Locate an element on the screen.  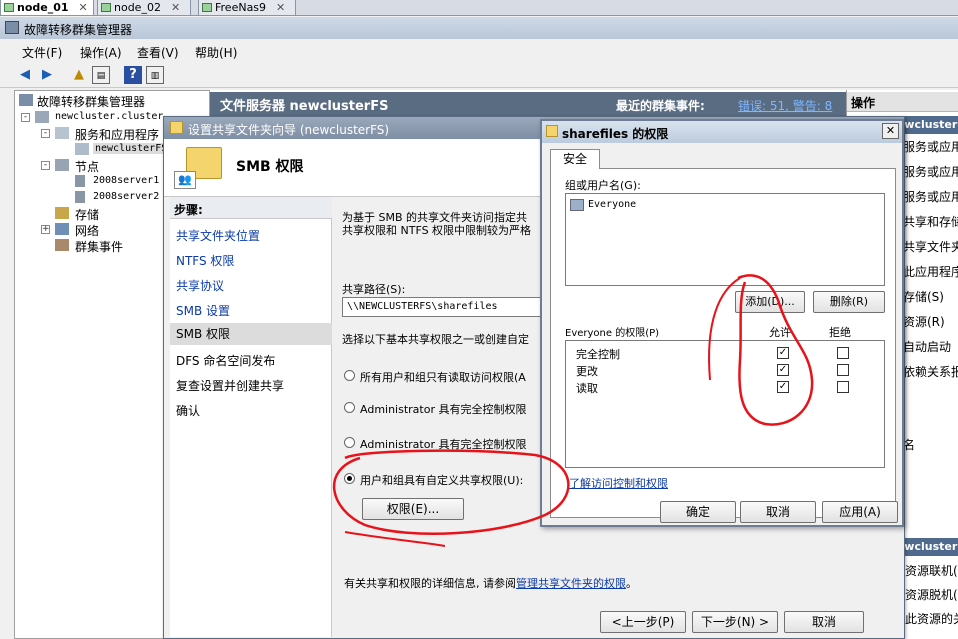
permission-list: 完全控制 ✓ 更改 ✓ 读取 ✓ is located at coordinates (725, 404).